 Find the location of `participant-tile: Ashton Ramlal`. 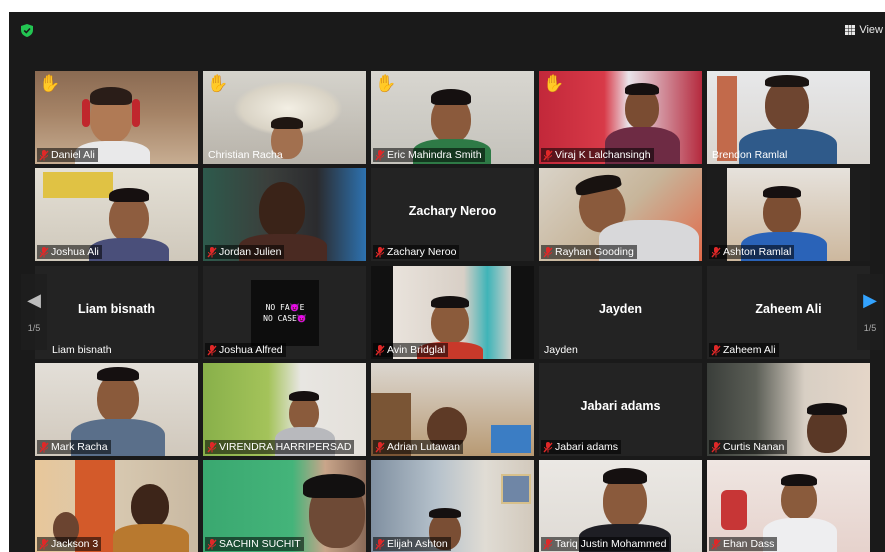

participant-tile: Ashton Ramlal is located at coordinates (788, 214).